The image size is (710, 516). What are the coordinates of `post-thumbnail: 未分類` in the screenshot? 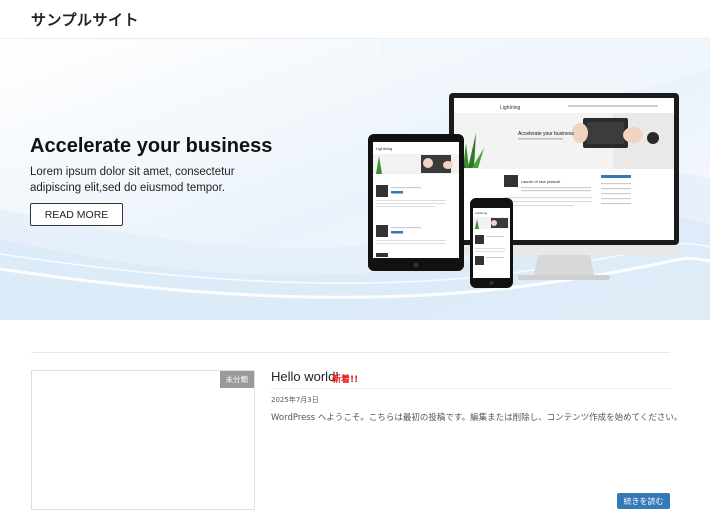 It's located at (143, 440).